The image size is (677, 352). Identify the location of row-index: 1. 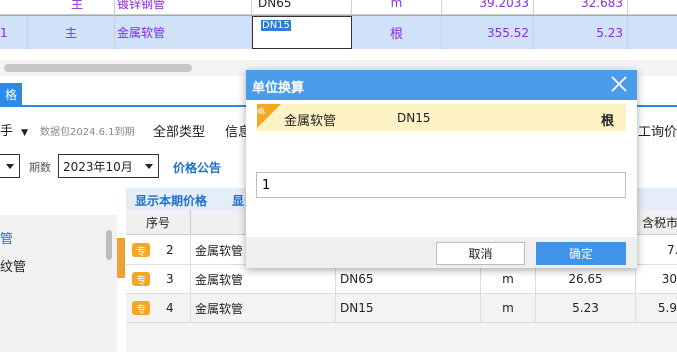
(14, 32).